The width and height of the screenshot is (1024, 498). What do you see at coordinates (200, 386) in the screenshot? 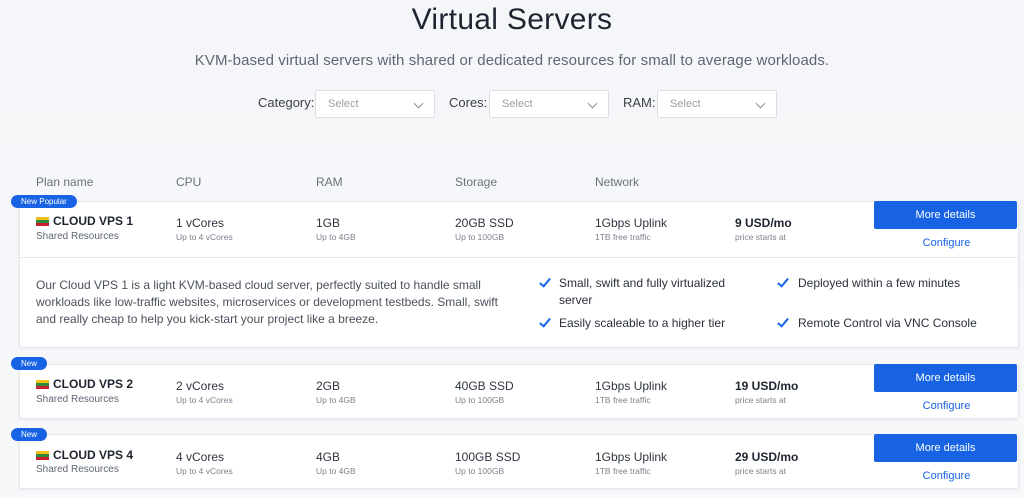
I see `plan-cpu: 2 vCores` at bounding box center [200, 386].